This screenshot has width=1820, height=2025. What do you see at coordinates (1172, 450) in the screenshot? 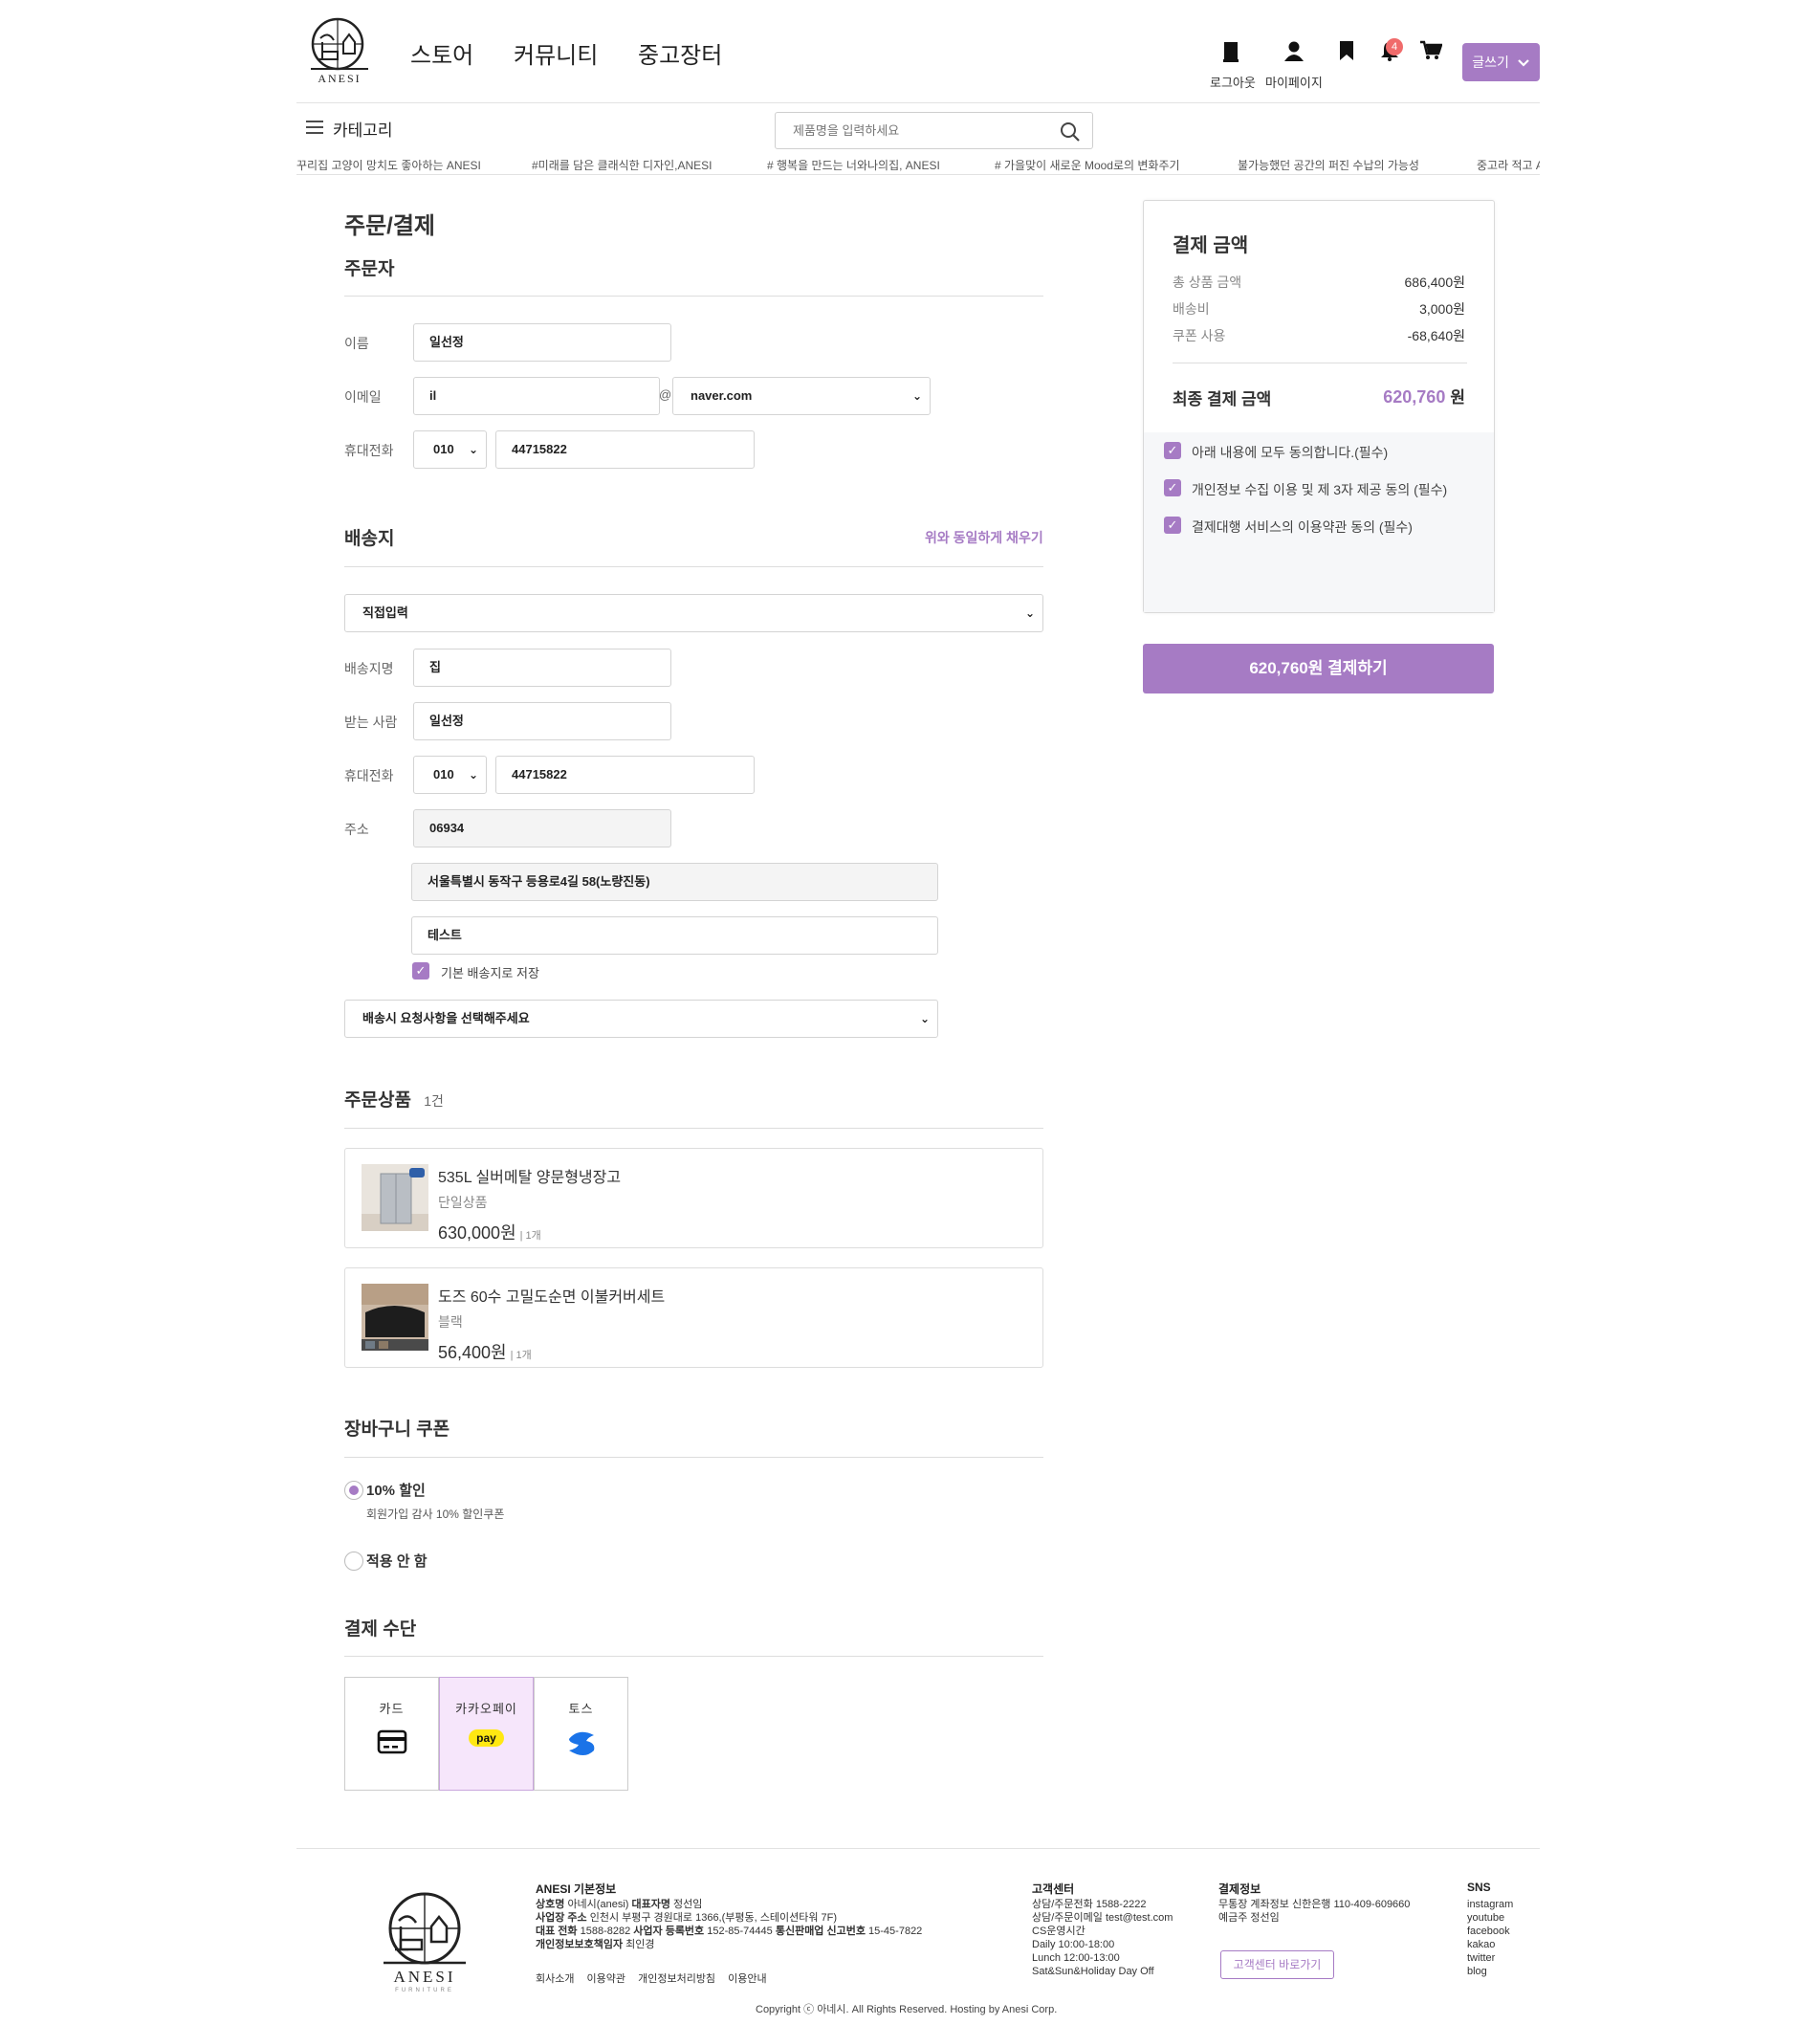
I see `agree-all-checkbox: ✓` at bounding box center [1172, 450].